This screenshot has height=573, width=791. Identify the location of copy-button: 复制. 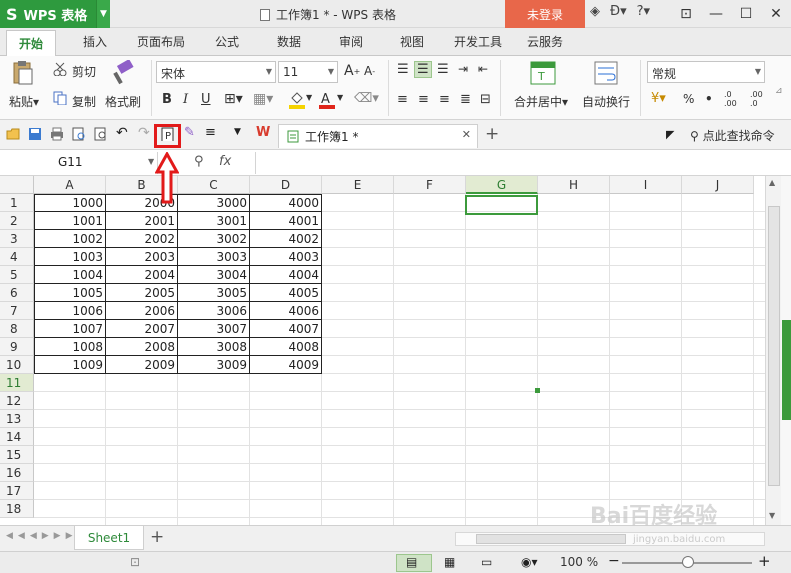
(84, 101).